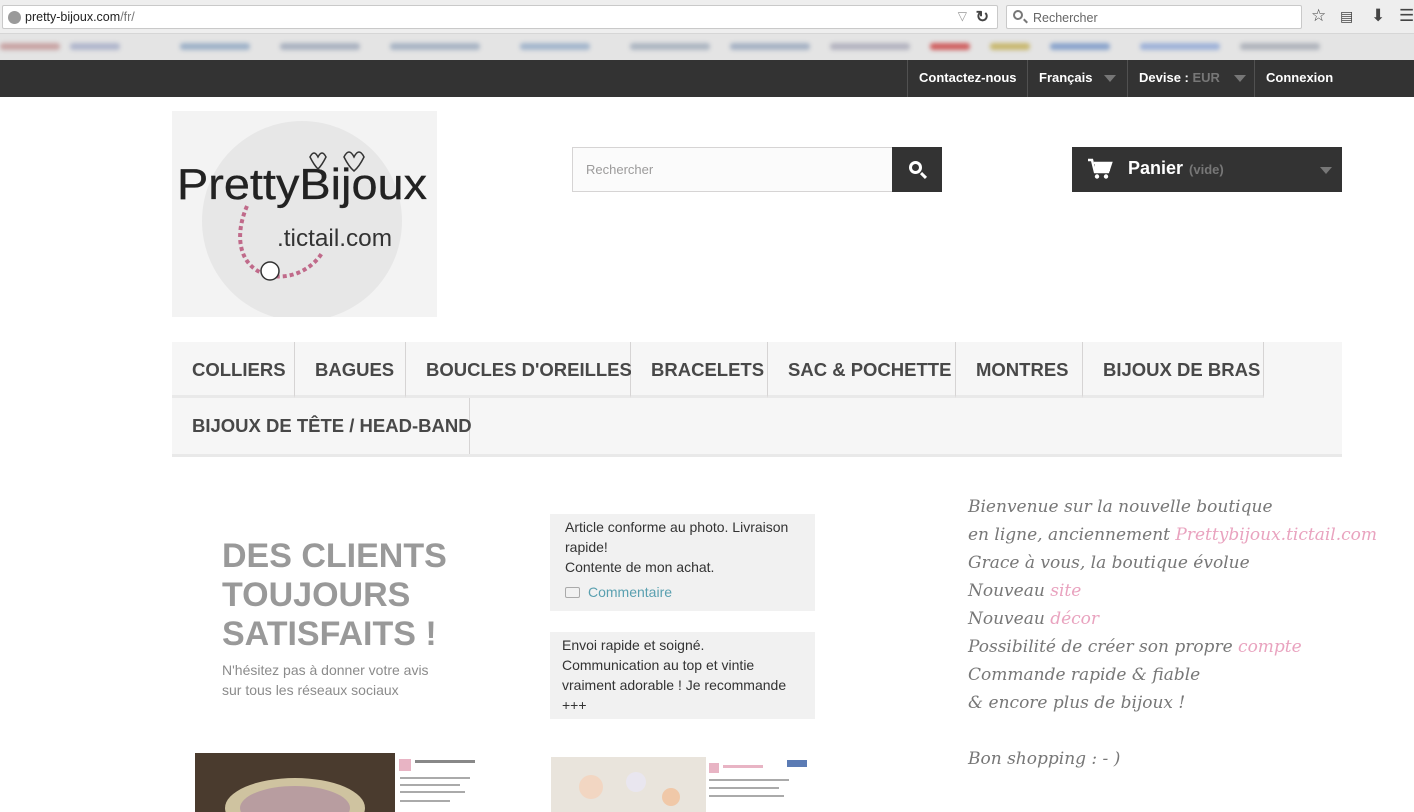 The width and height of the screenshot is (1414, 812). Describe the element at coordinates (14, 17) in the screenshot. I see `globe-icon` at that location.